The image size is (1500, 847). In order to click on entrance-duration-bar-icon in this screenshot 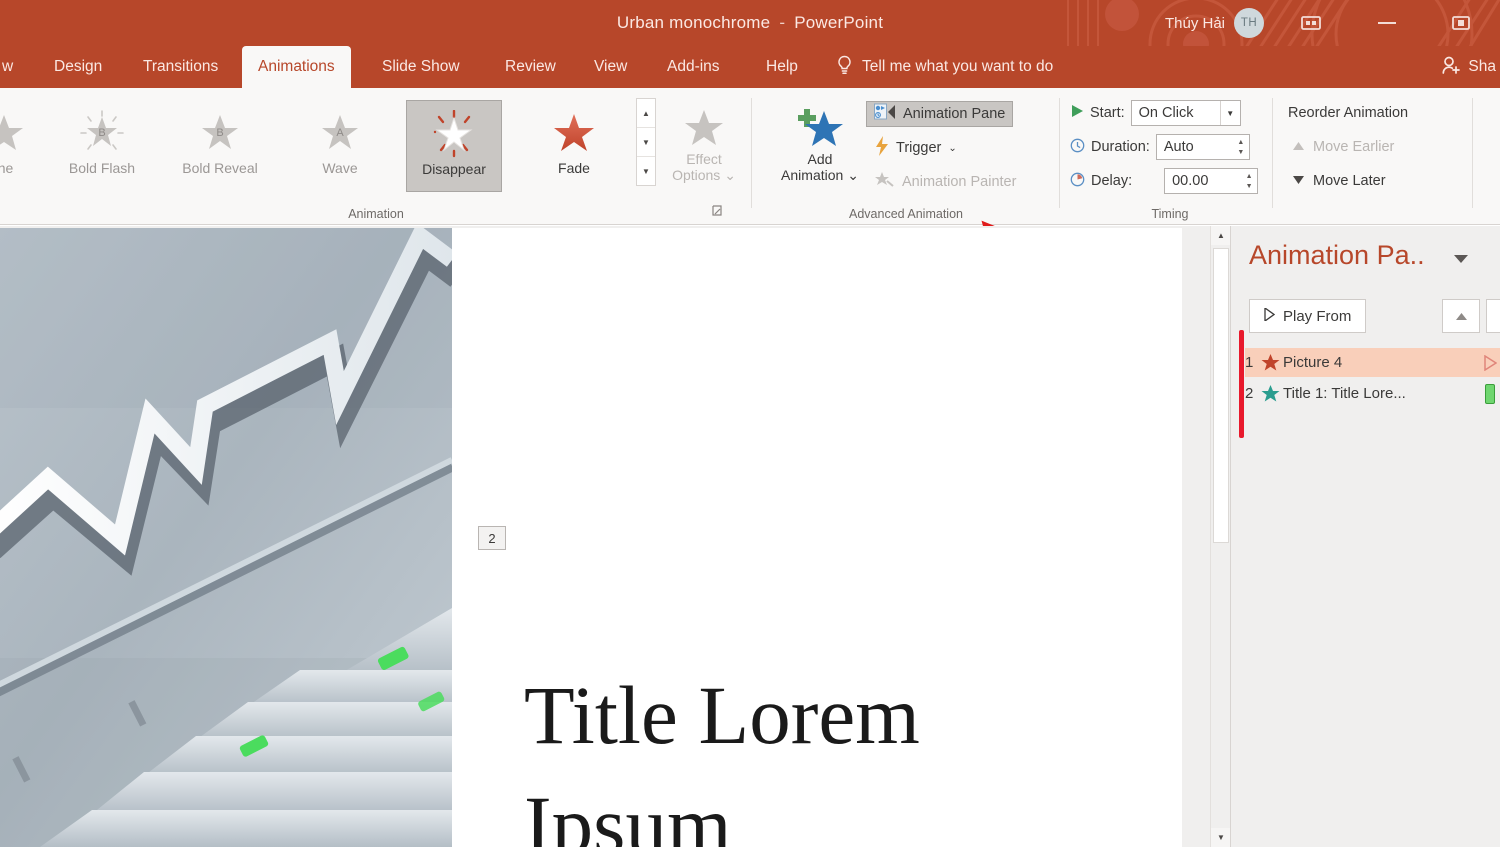, I will do `click(1489, 393)`.